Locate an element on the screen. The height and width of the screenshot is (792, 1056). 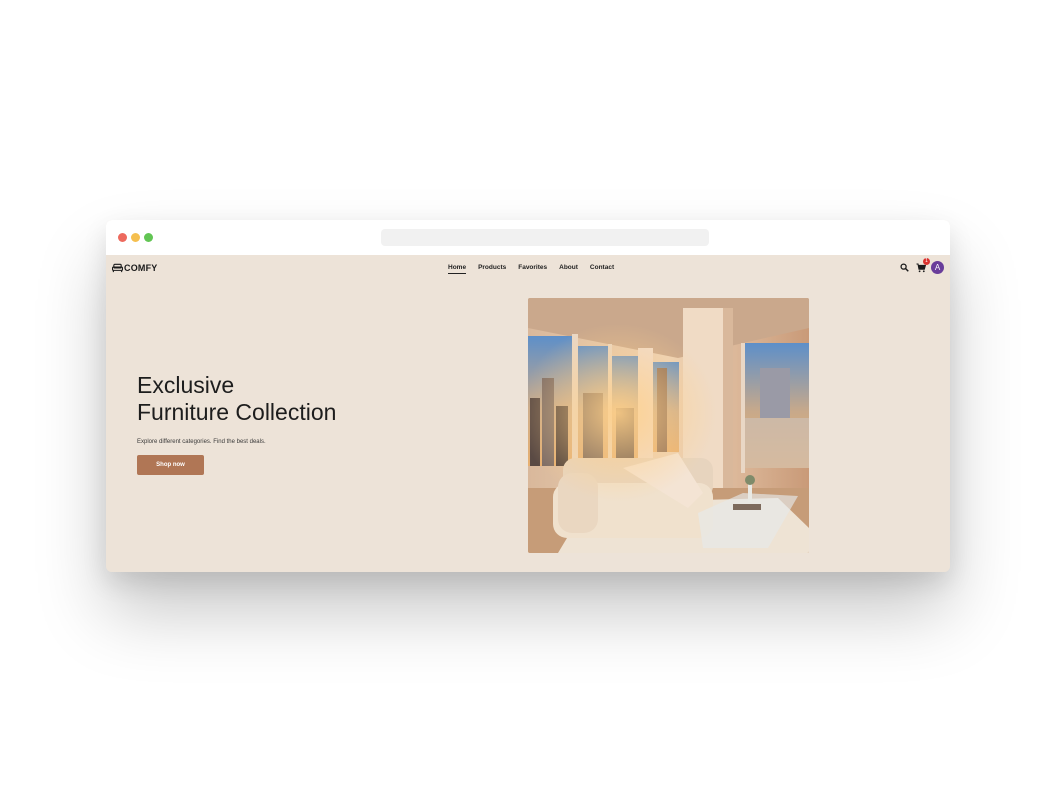
hero-image-living-room is located at coordinates (668, 425).